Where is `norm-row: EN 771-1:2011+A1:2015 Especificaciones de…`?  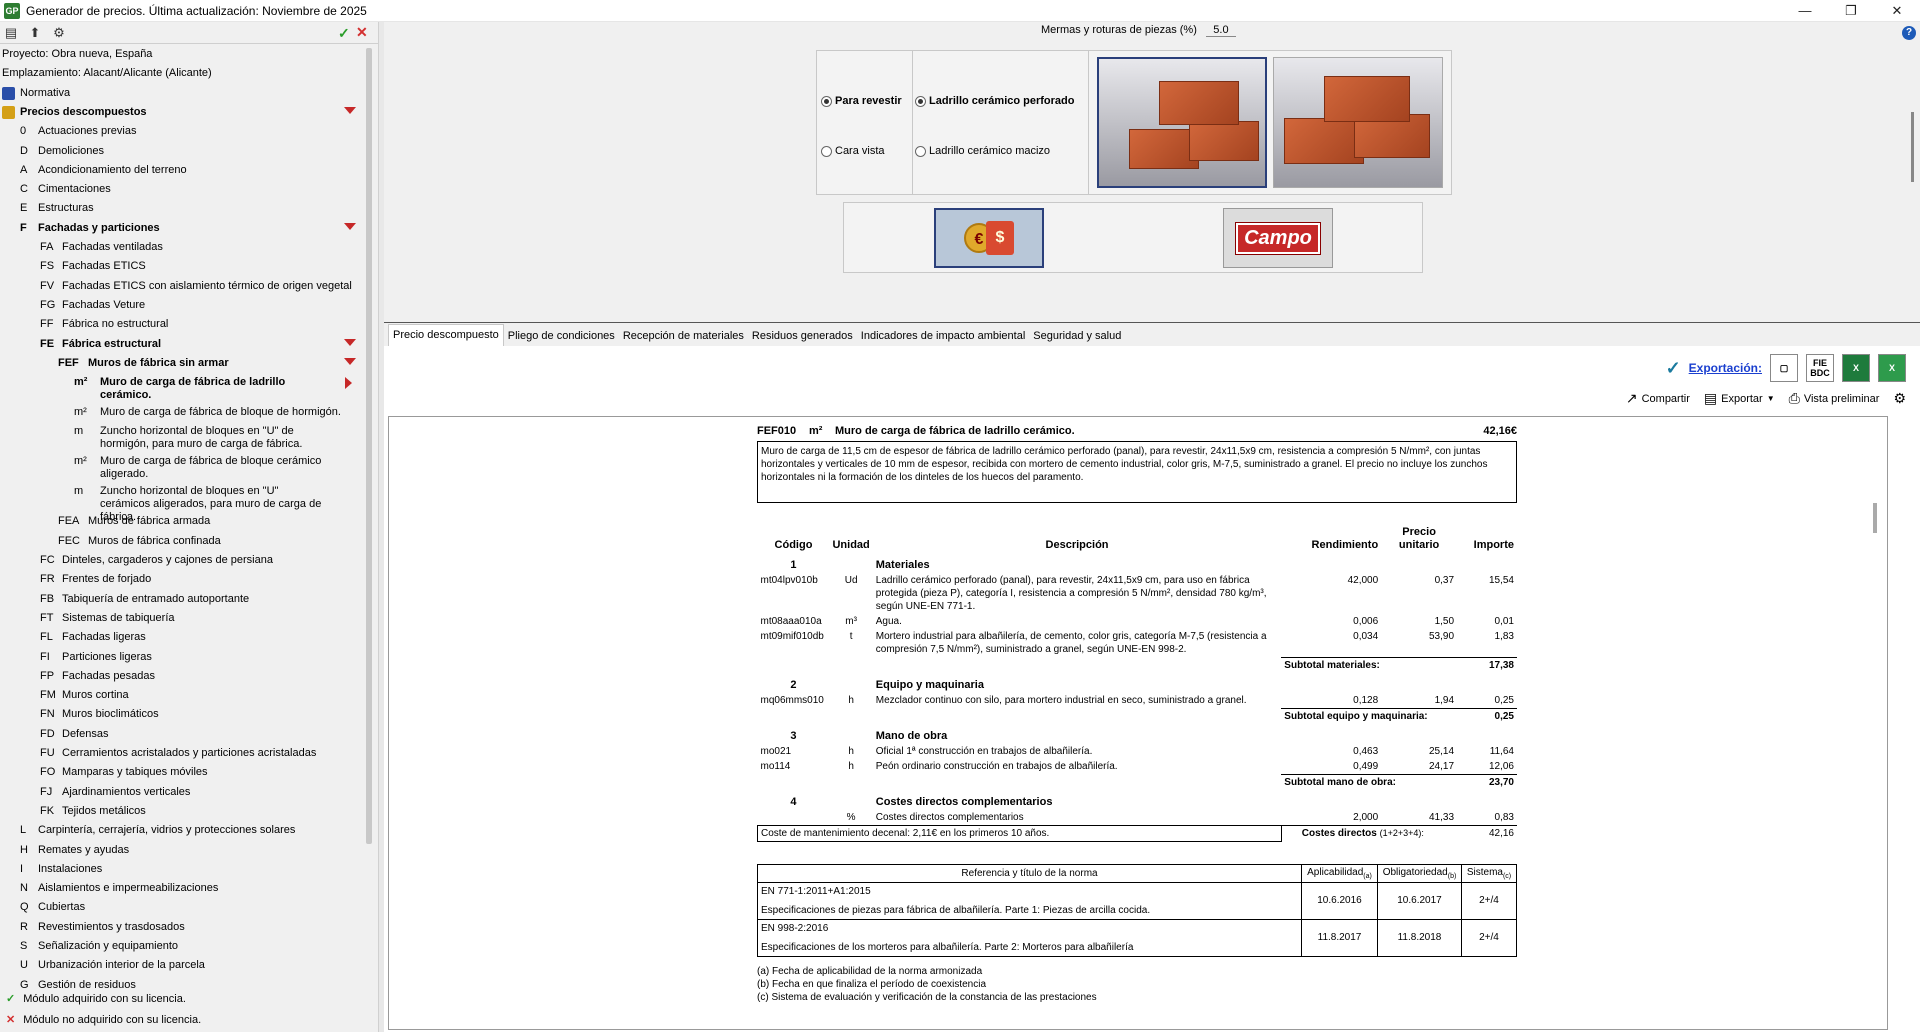 norm-row: EN 771-1:2011+A1:2015 Especificaciones de… is located at coordinates (1137, 900).